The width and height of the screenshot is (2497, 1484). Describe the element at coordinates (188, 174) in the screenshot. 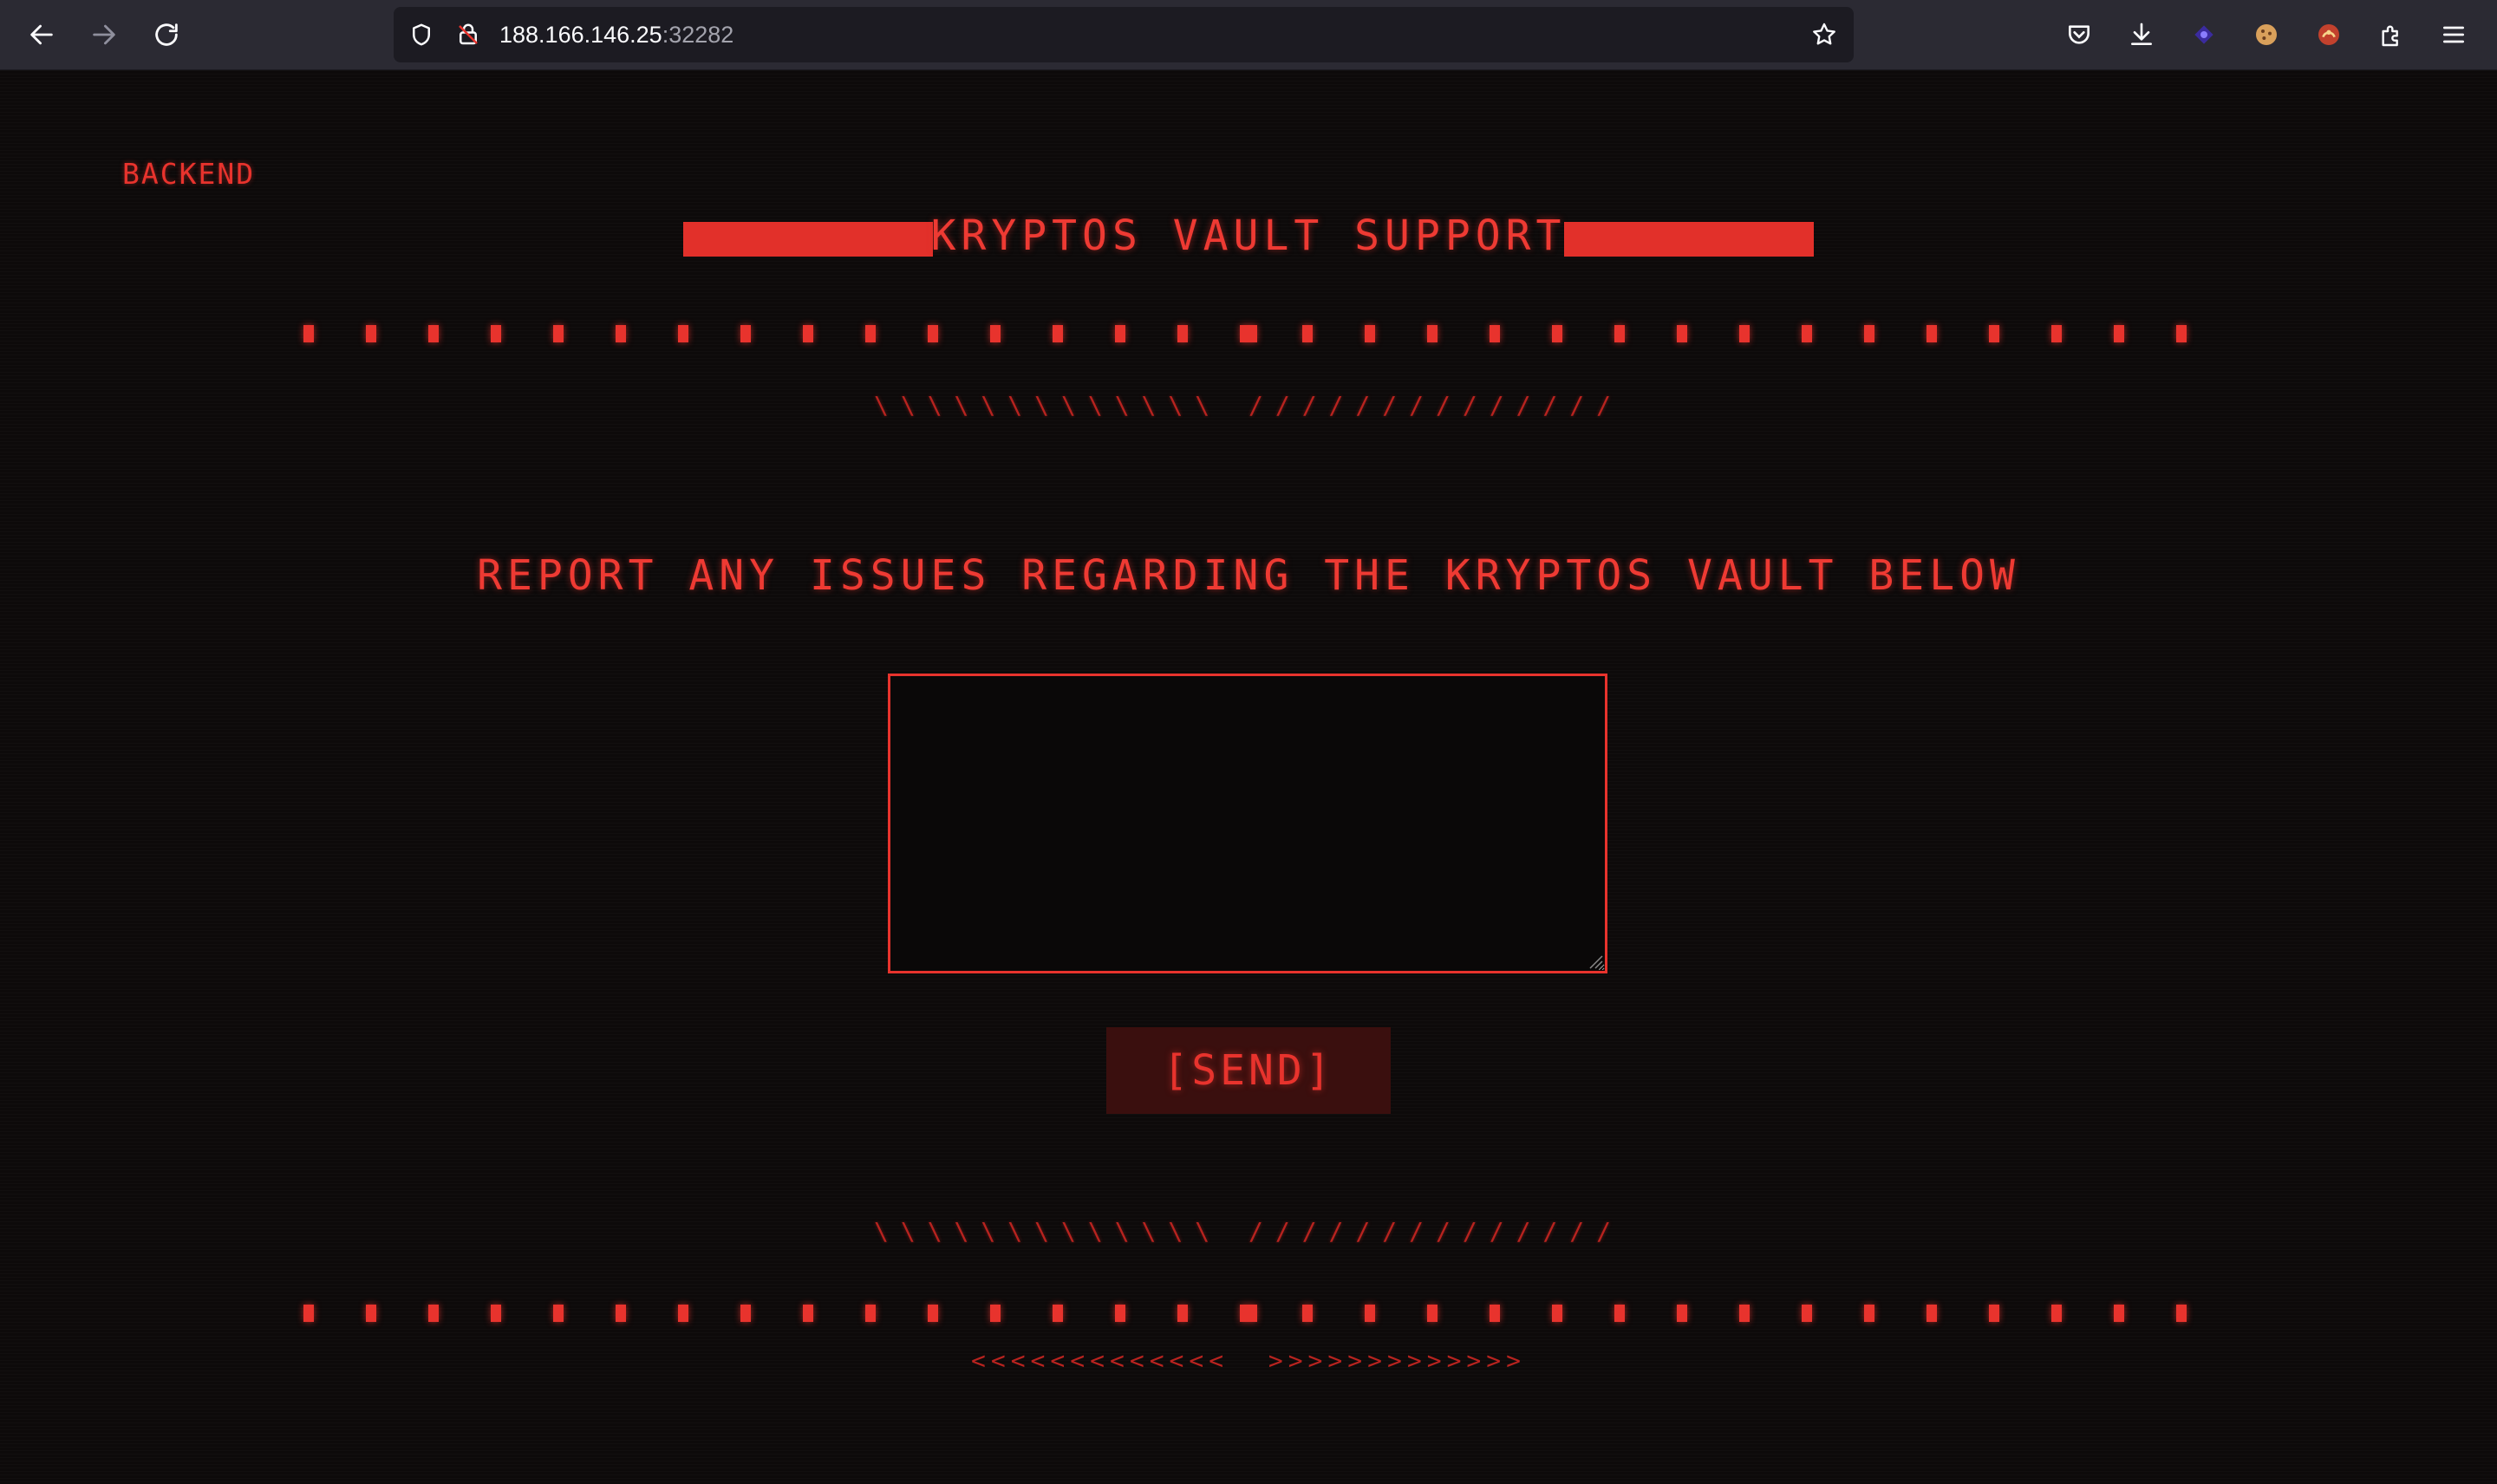

I see `backend-link: BACKEND` at that location.